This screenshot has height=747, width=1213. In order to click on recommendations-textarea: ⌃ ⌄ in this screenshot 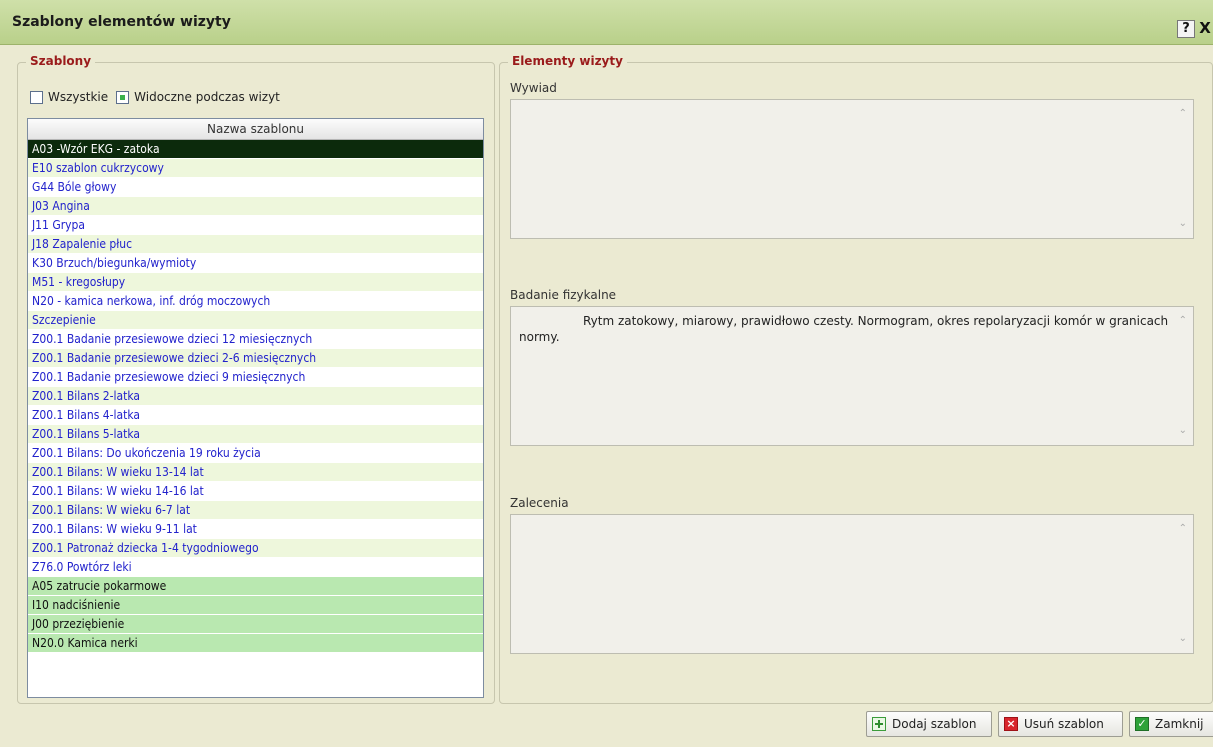, I will do `click(852, 584)`.